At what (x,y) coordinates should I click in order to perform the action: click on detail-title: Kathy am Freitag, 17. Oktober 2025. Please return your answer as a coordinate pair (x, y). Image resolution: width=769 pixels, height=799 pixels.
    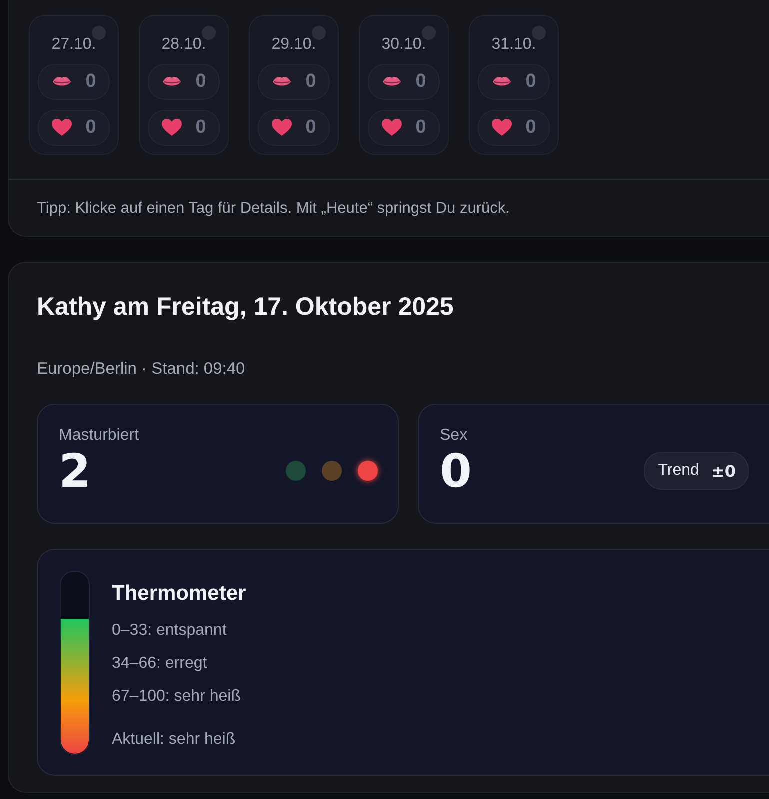
    Looking at the image, I should click on (246, 307).